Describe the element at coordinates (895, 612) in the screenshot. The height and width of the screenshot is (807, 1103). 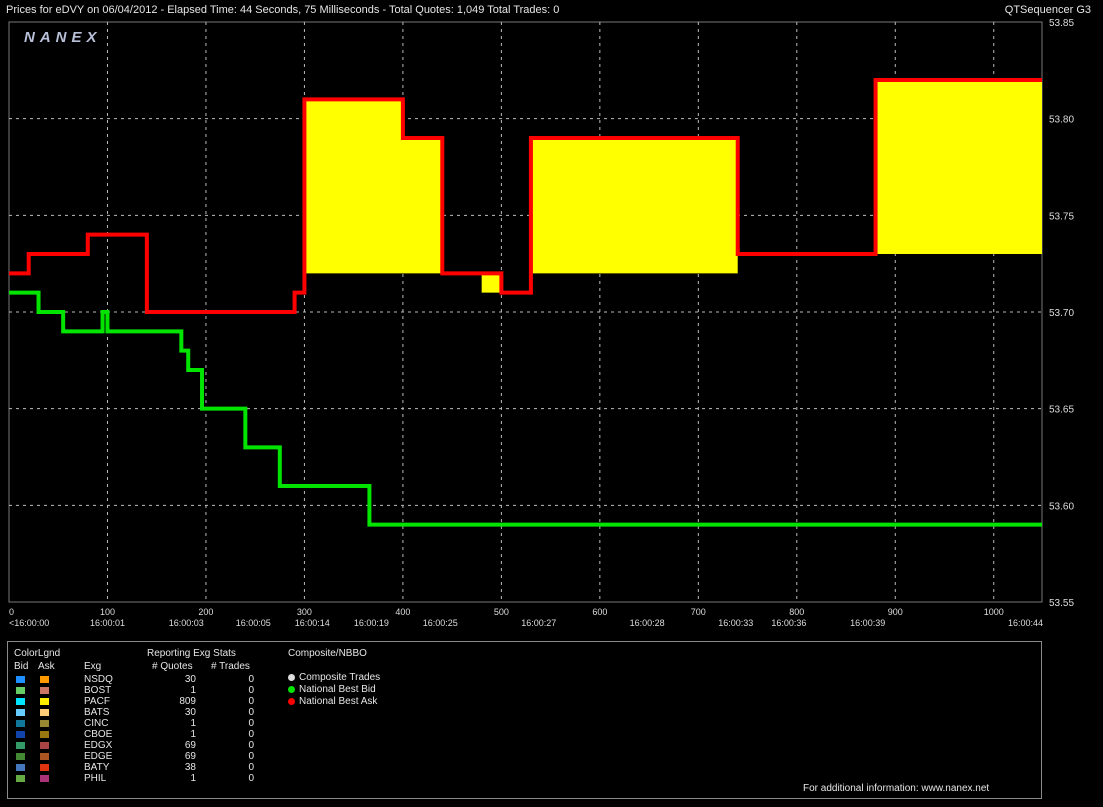
I see `x-tick-label: 900` at that location.